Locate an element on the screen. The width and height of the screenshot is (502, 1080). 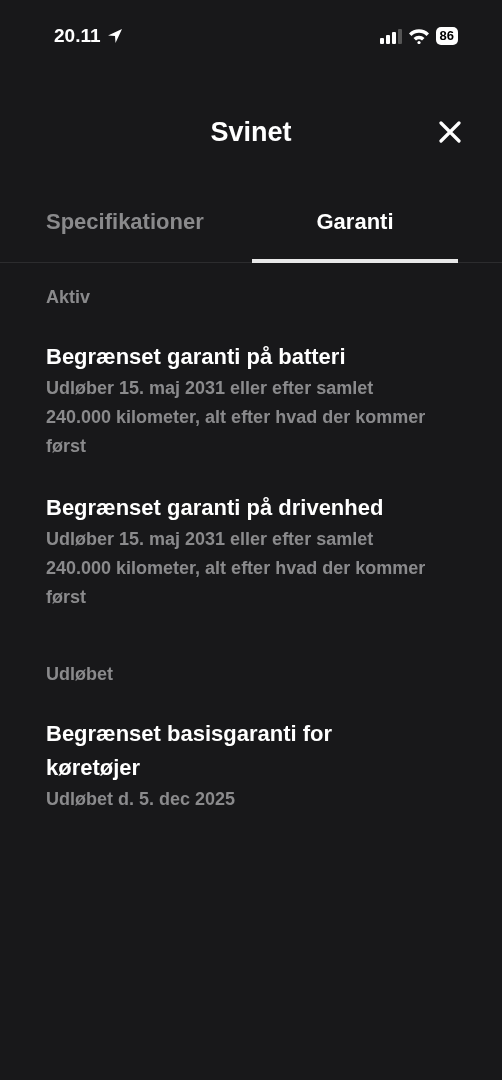
warranty-title: Begrænset basisgaranti for køretøjer is located at coordinates (190, 751).